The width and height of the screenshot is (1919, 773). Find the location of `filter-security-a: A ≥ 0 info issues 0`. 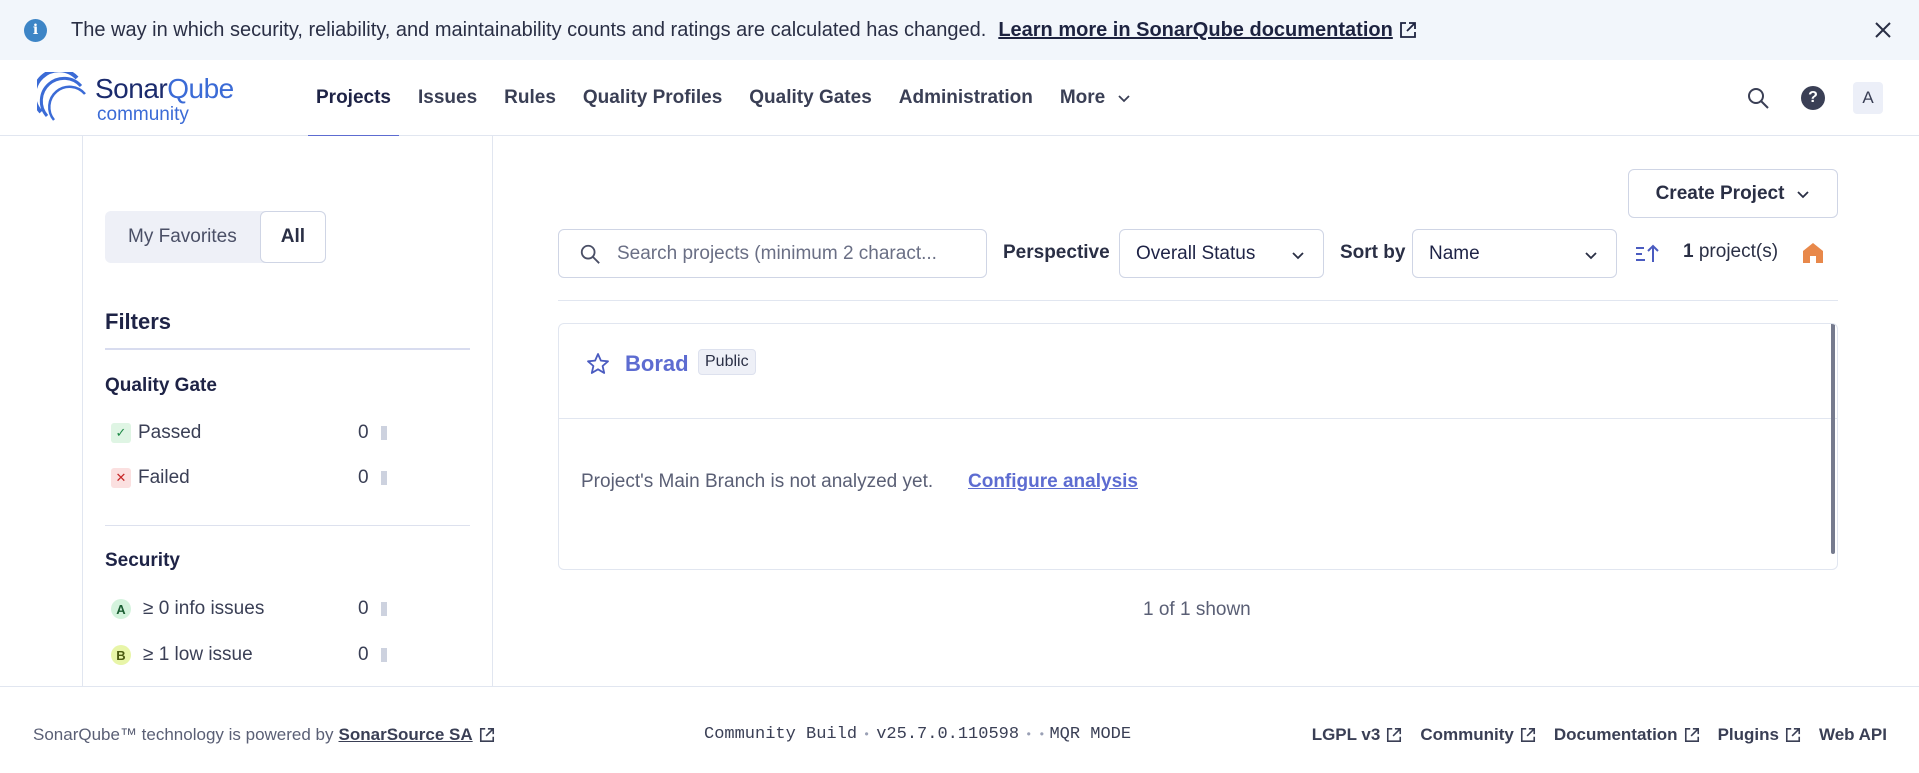

filter-security-a: A ≥ 0 info issues 0 is located at coordinates (256, 609).